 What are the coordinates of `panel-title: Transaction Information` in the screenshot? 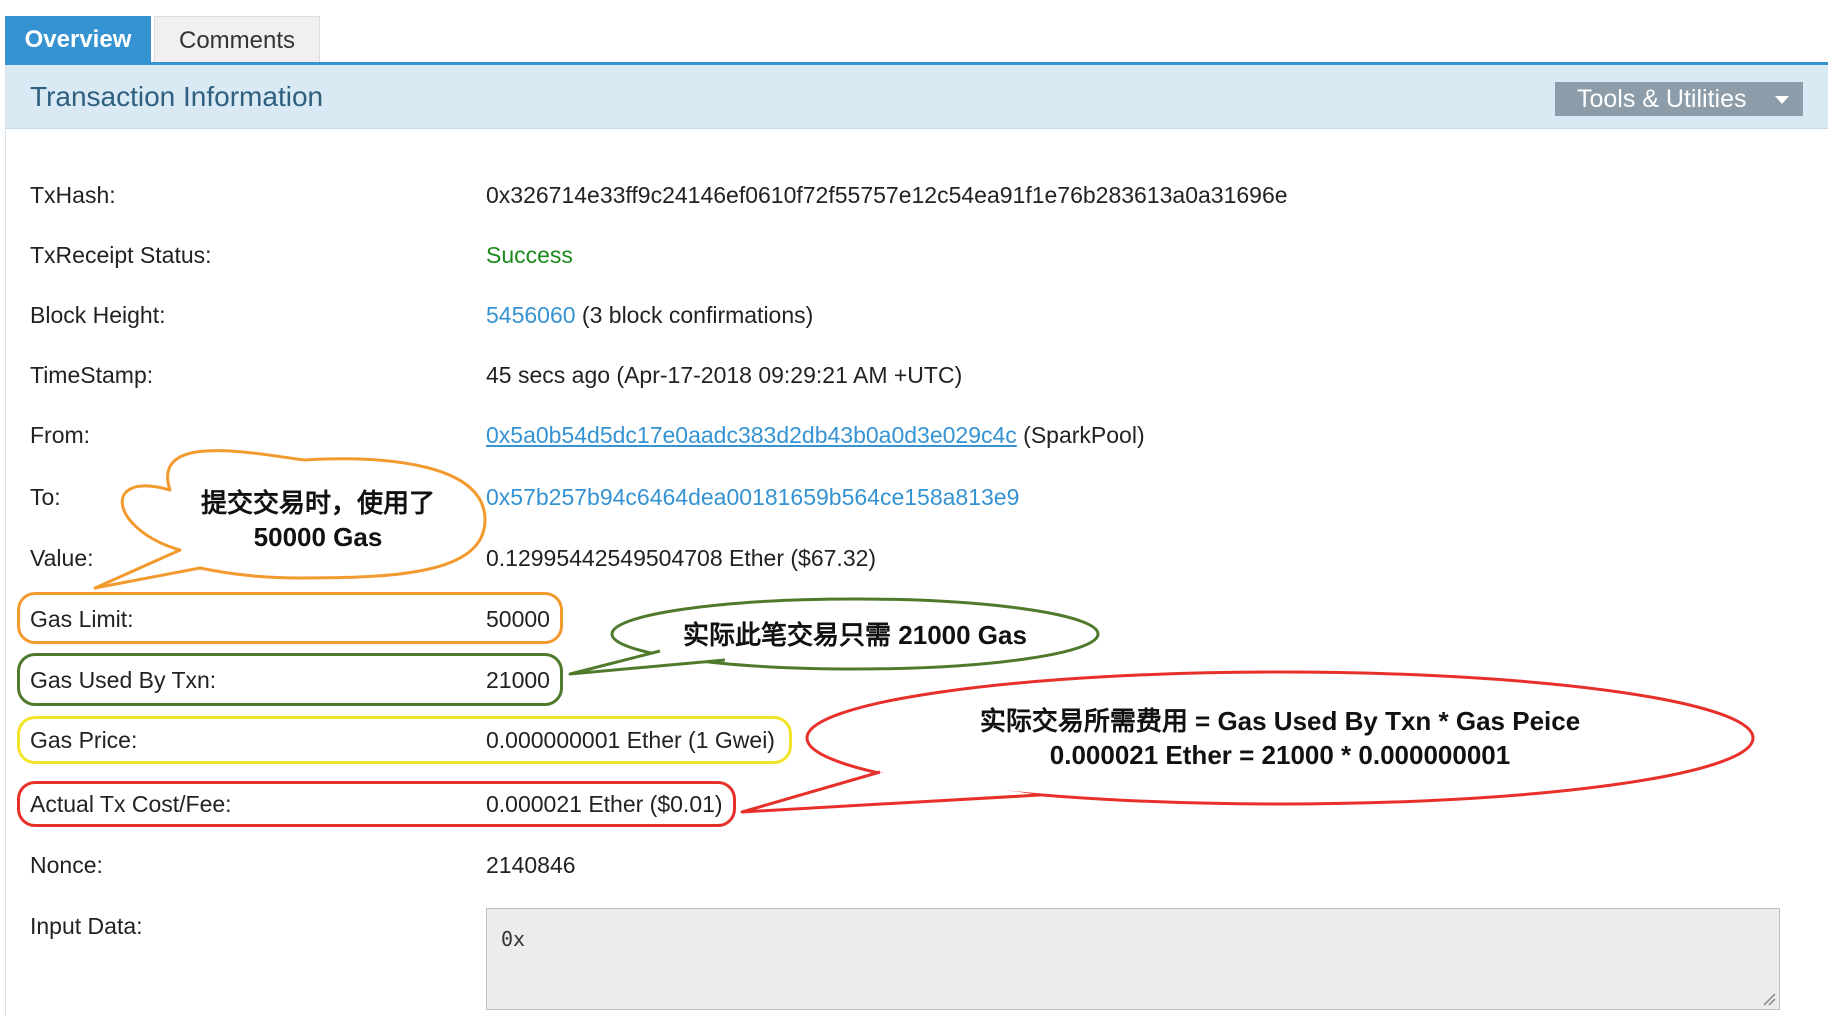 It's located at (177, 96).